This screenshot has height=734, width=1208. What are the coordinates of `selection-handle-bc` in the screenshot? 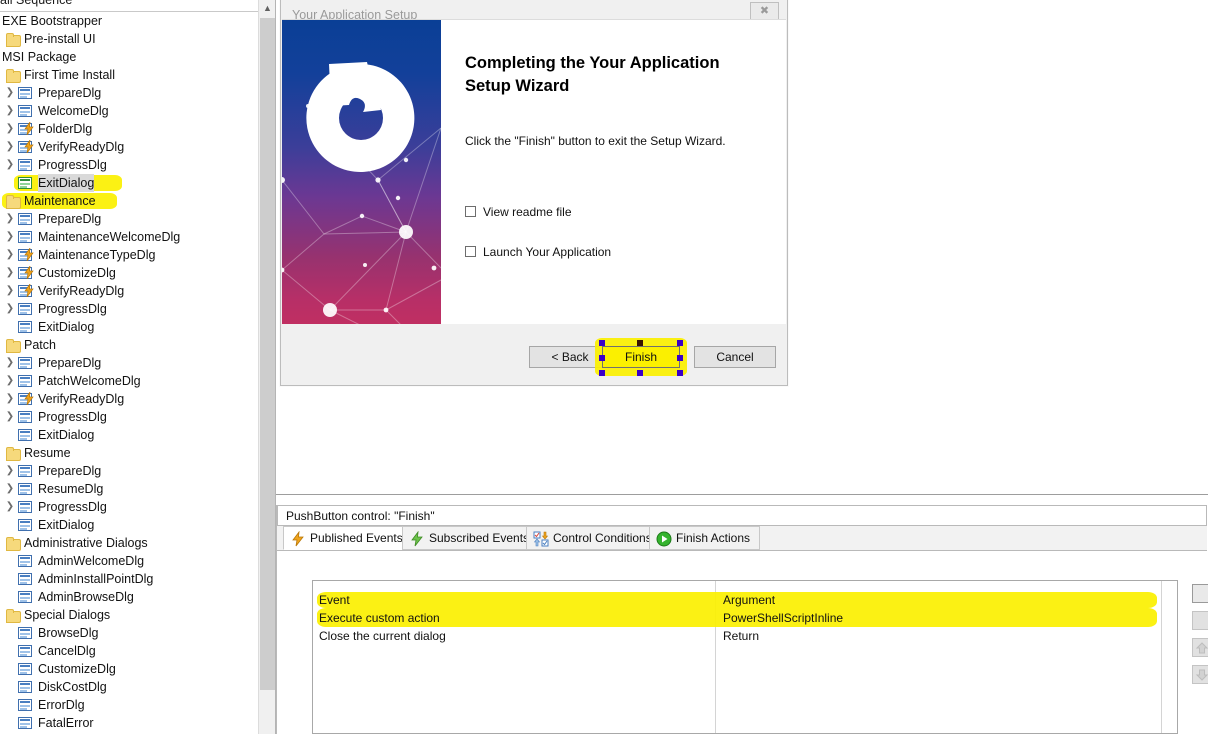 It's located at (640, 373).